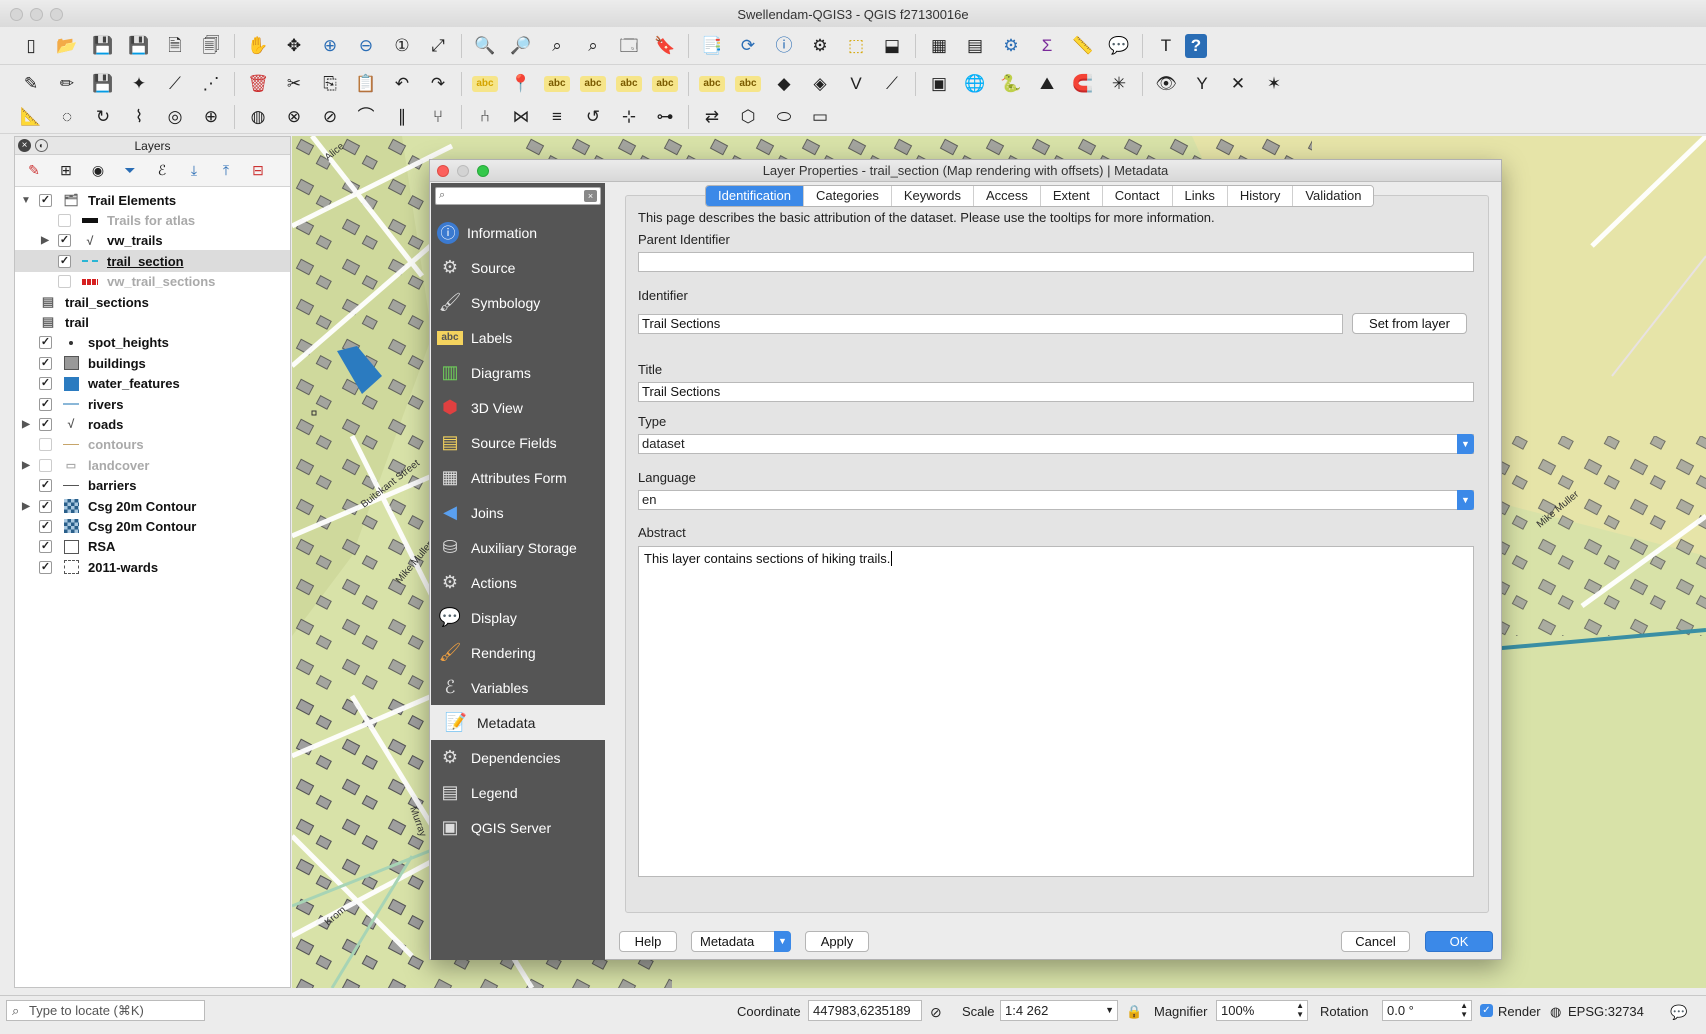  What do you see at coordinates (518, 302) in the screenshot?
I see `nav-item-symbology: 🖌 Symbology` at bounding box center [518, 302].